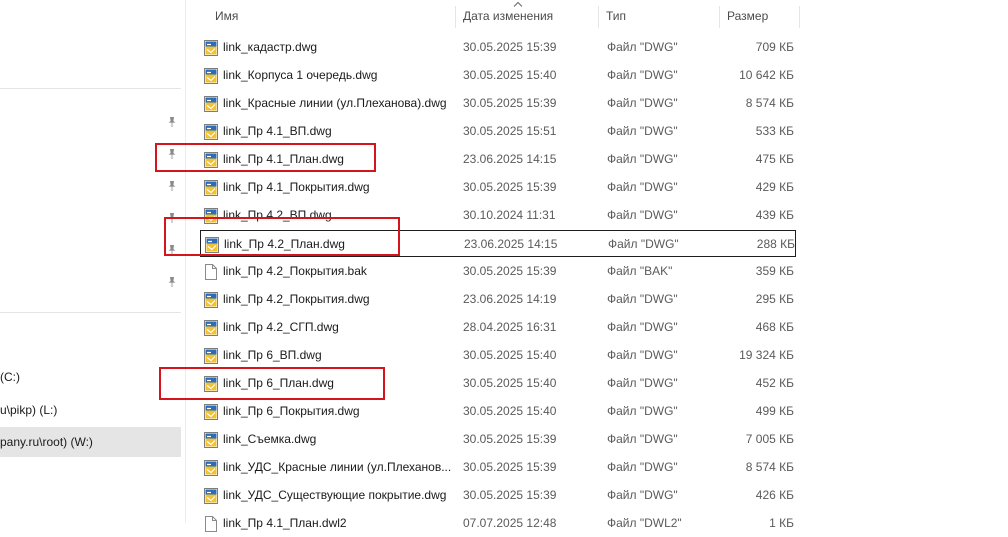  What do you see at coordinates (90, 442) in the screenshot?
I see `drive-w: pany.ru\root) (W:)` at bounding box center [90, 442].